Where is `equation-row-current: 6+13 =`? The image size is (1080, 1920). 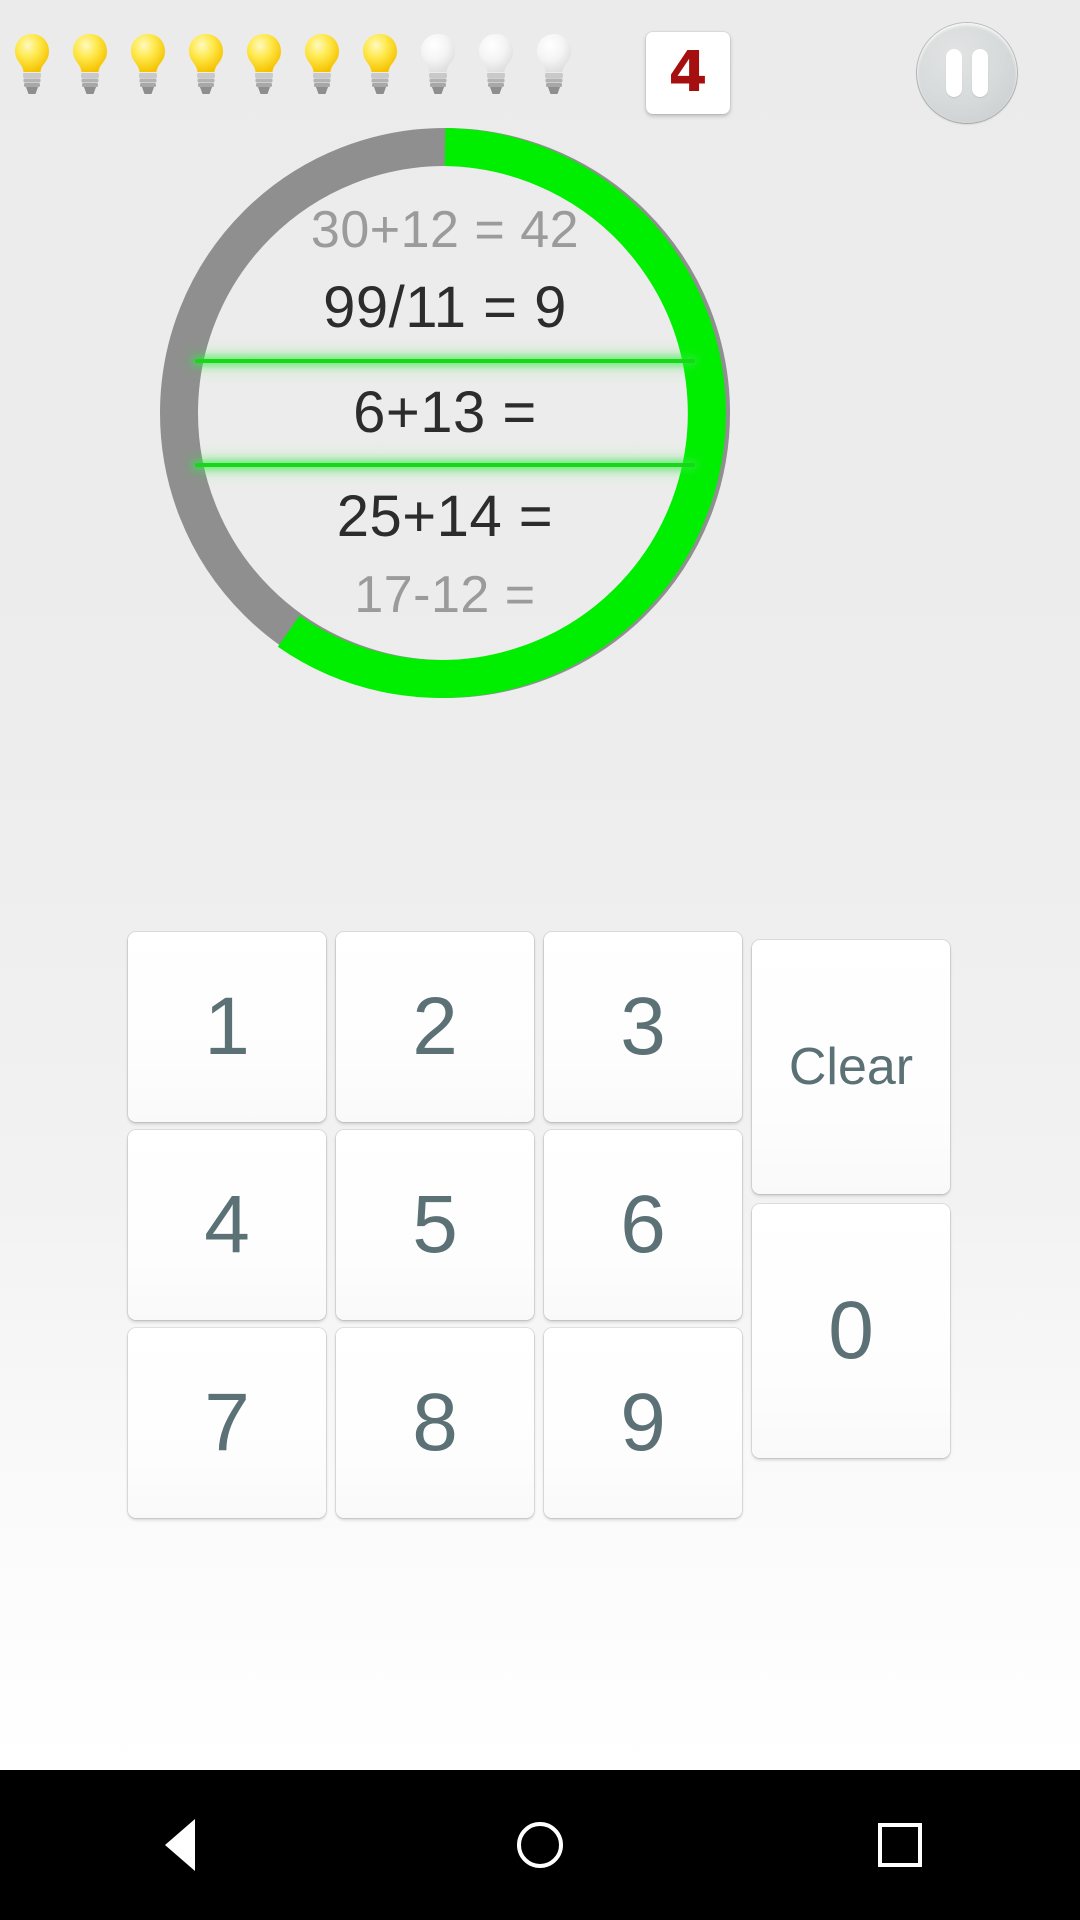
equation-row-current: 6+13 = is located at coordinates (445, 412).